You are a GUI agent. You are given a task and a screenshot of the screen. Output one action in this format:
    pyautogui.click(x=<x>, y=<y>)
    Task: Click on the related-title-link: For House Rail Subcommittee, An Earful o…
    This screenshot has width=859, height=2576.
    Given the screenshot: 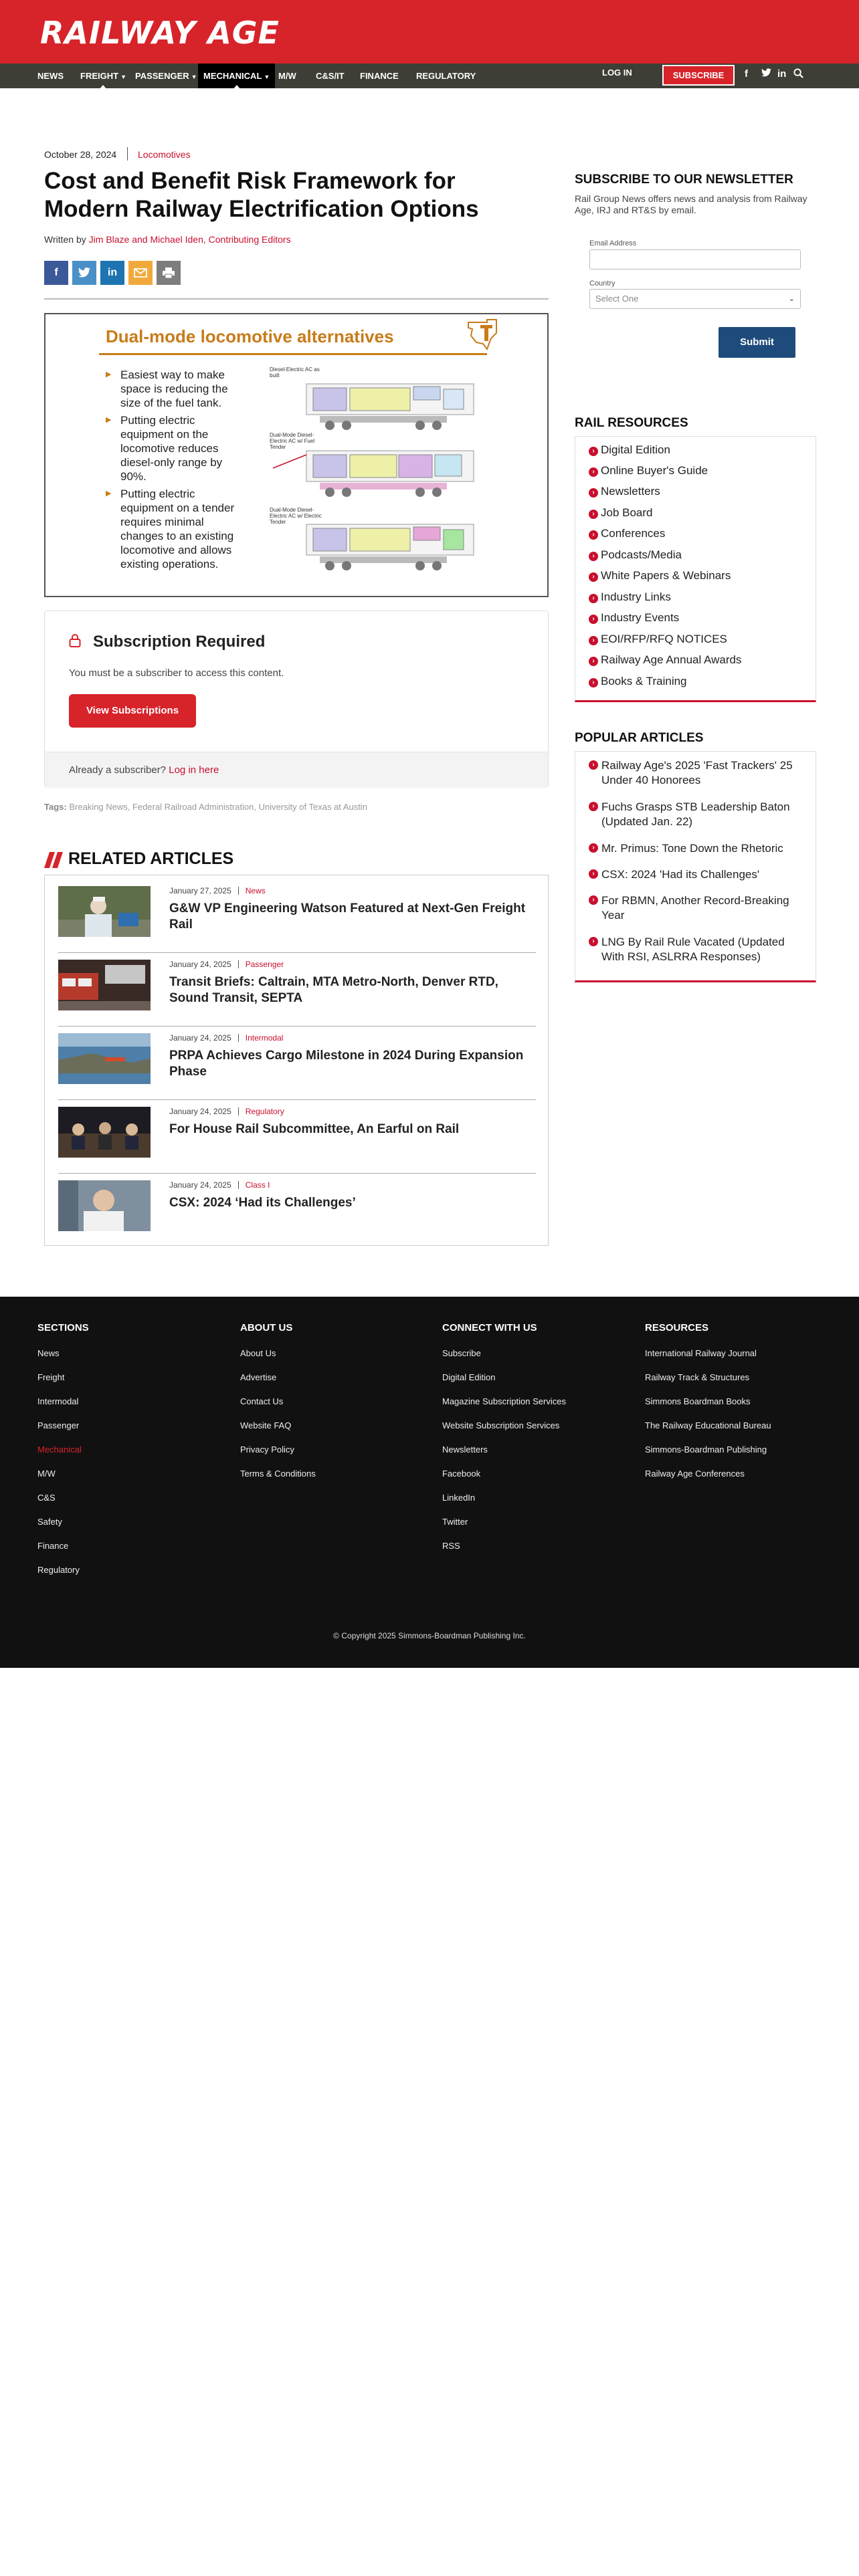 What is the action you would take?
    pyautogui.click(x=350, y=1129)
    